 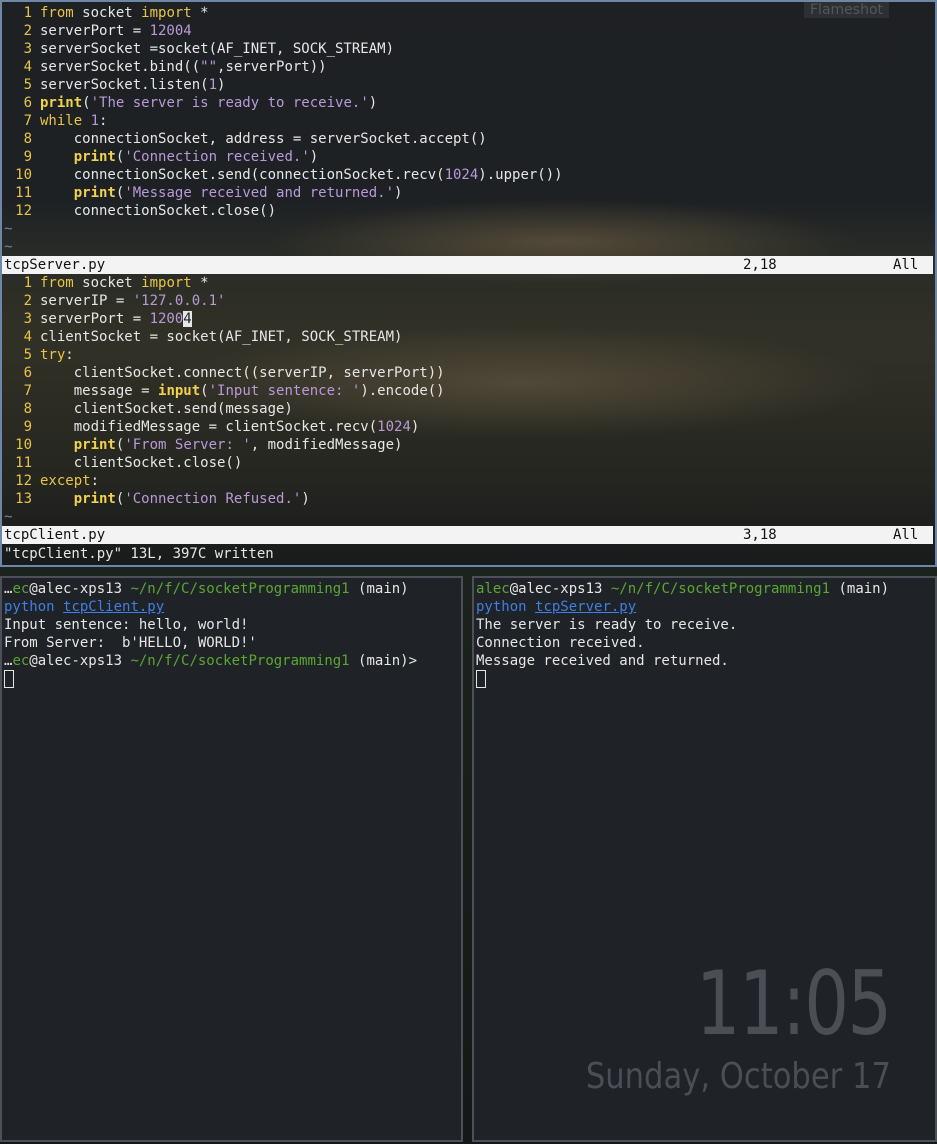 I want to click on code-line: 8 clientSocket.send(message), so click(x=468, y=409).